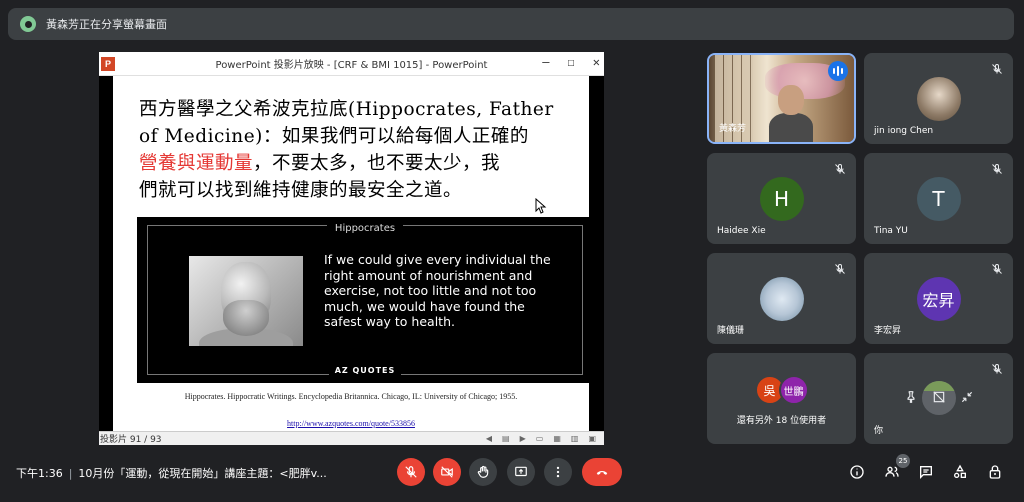  I want to click on lock-person-icon, so click(995, 472).